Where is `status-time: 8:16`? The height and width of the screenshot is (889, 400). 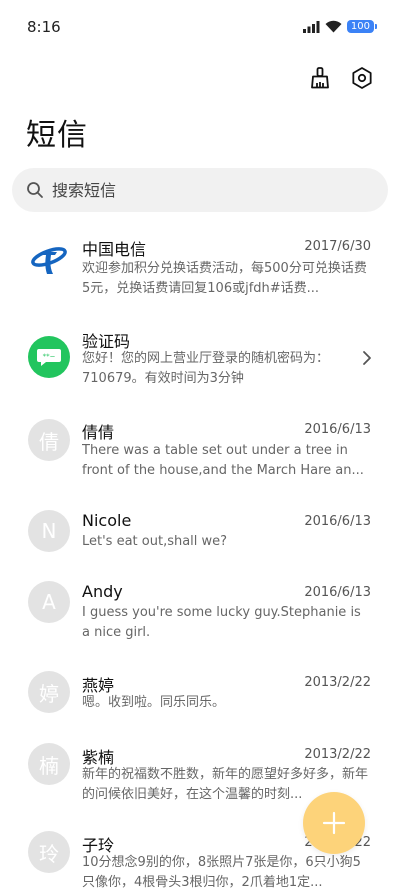 status-time: 8:16 is located at coordinates (44, 27).